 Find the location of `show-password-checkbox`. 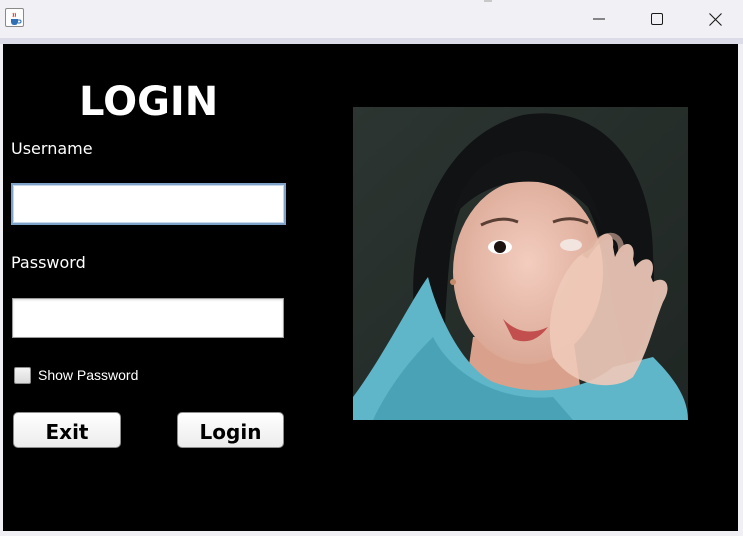

show-password-checkbox is located at coordinates (22, 375).